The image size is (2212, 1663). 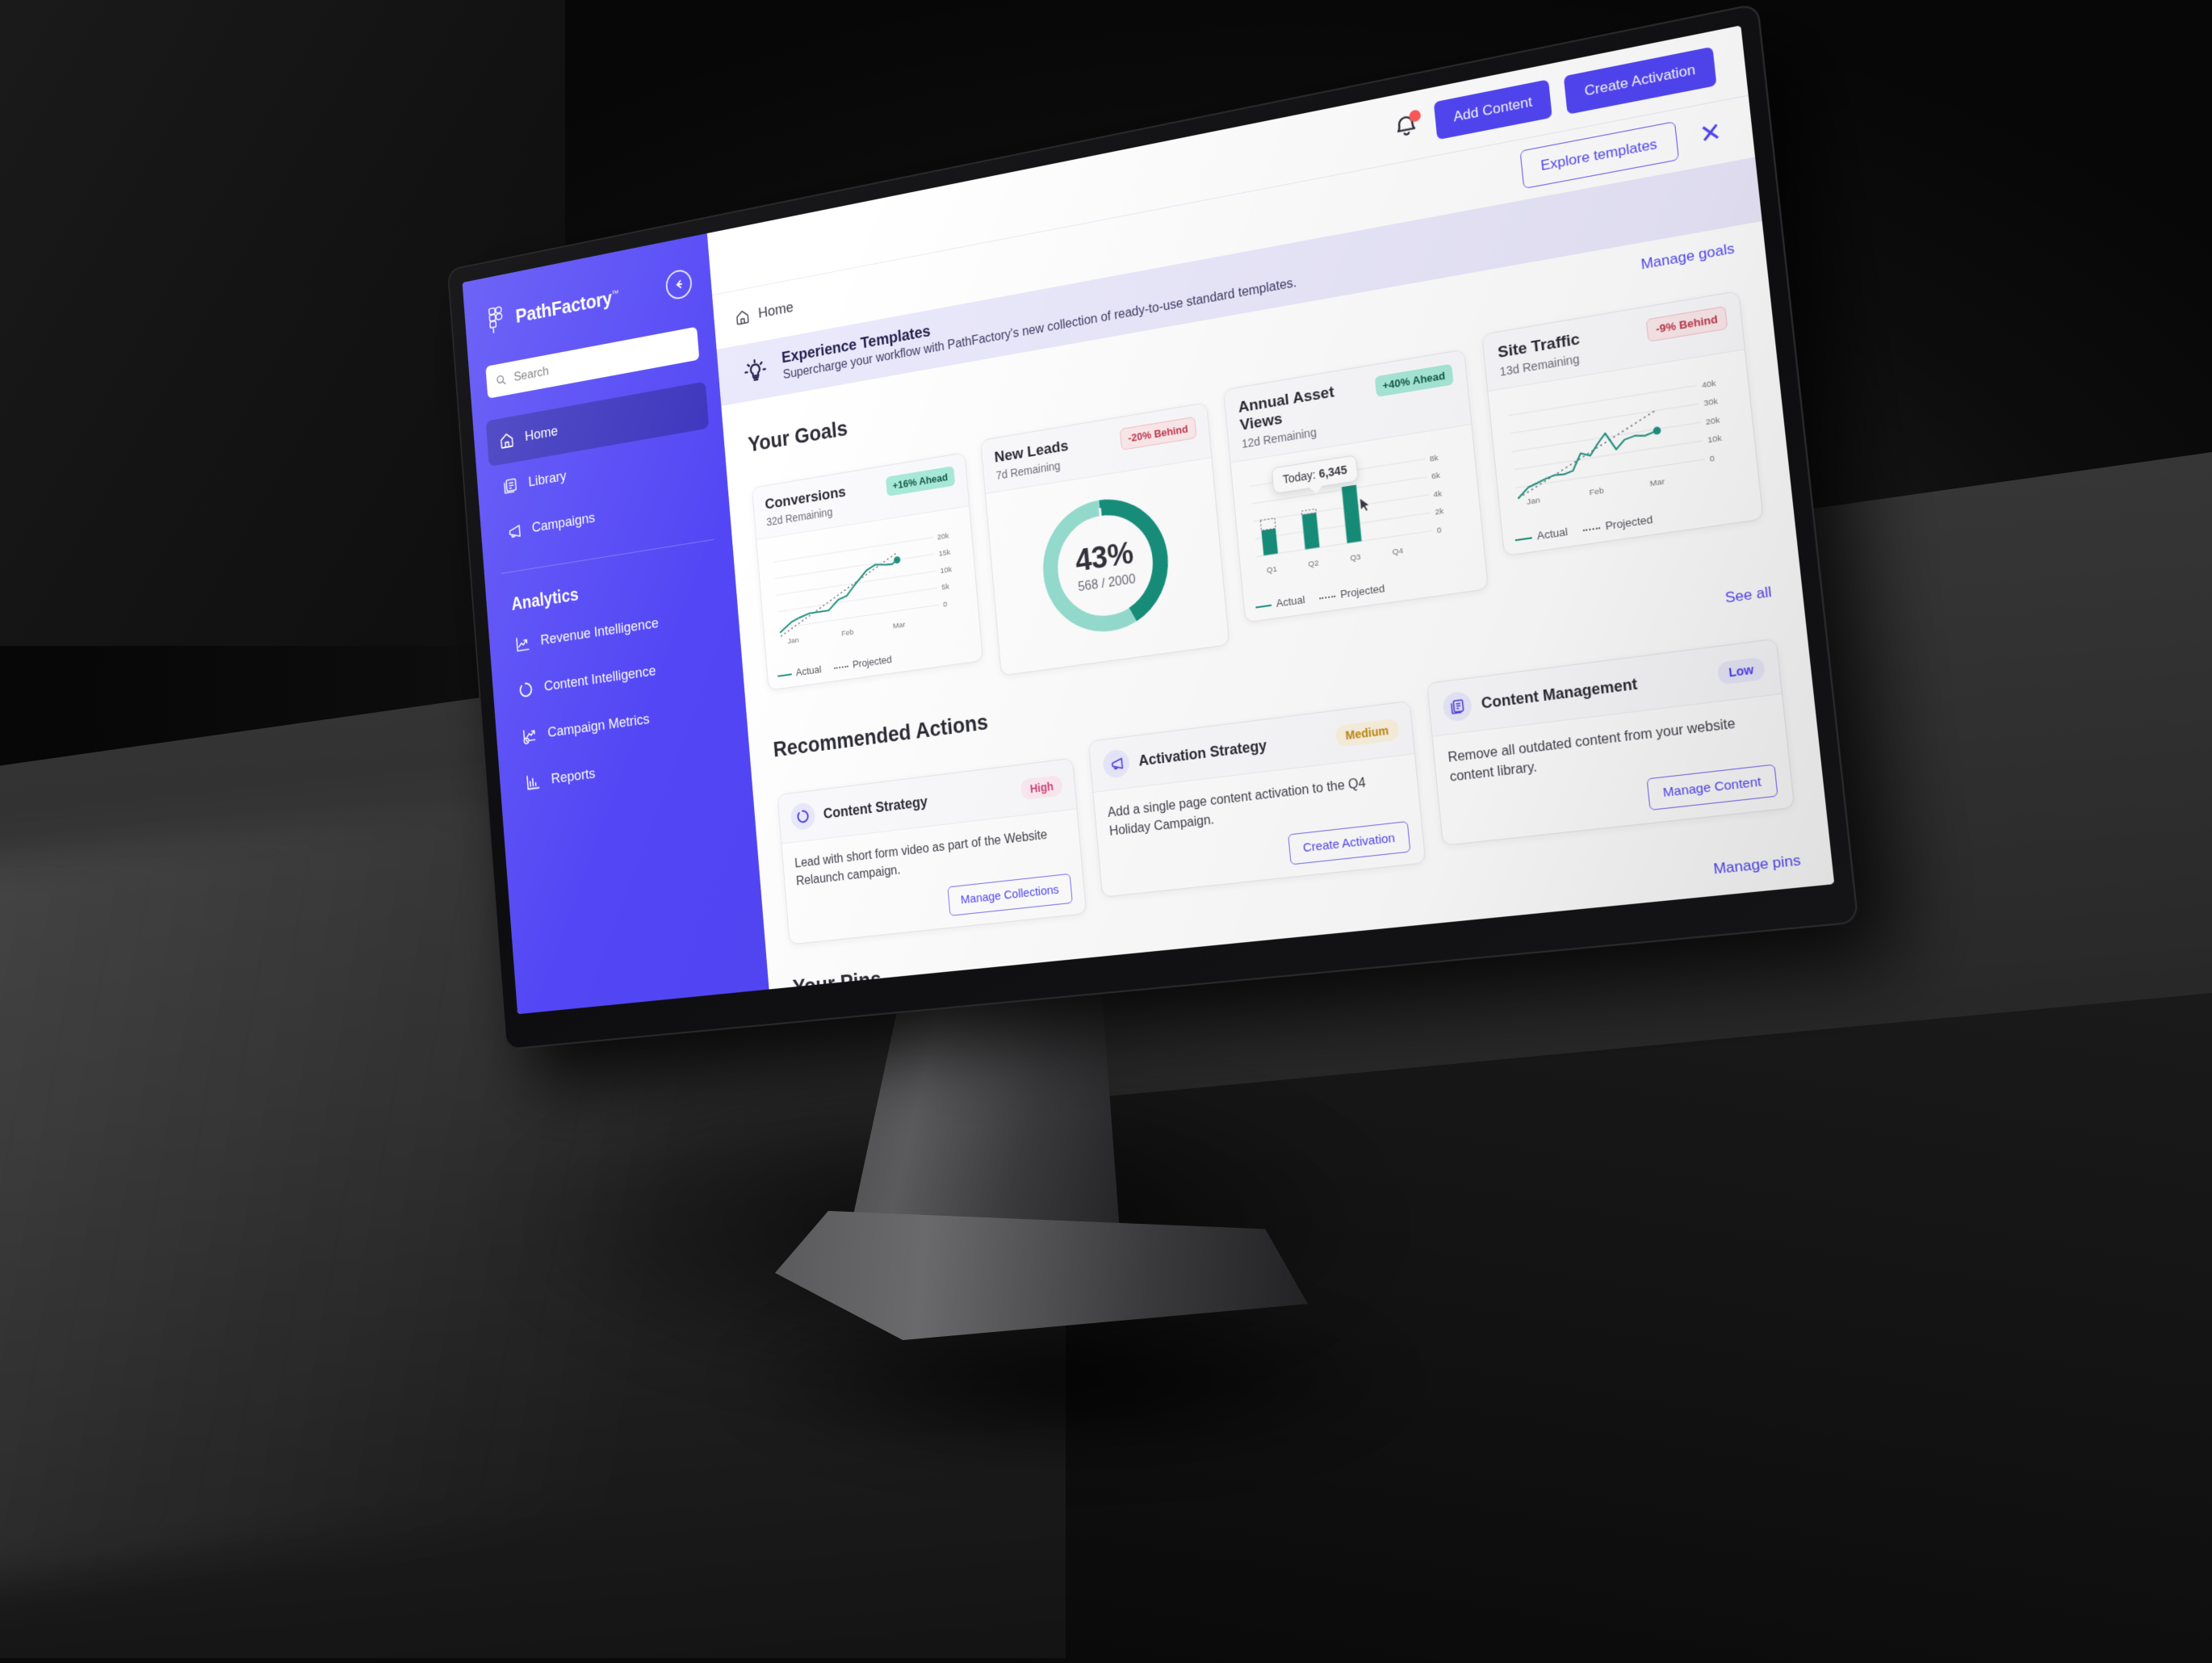 What do you see at coordinates (602, 469) in the screenshot?
I see `primary-nav: Home Library` at bounding box center [602, 469].